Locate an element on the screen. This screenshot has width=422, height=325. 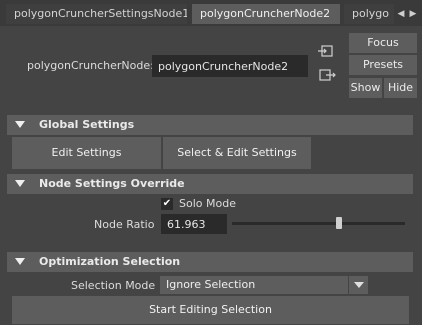
output-connection-icon is located at coordinates (327, 75).